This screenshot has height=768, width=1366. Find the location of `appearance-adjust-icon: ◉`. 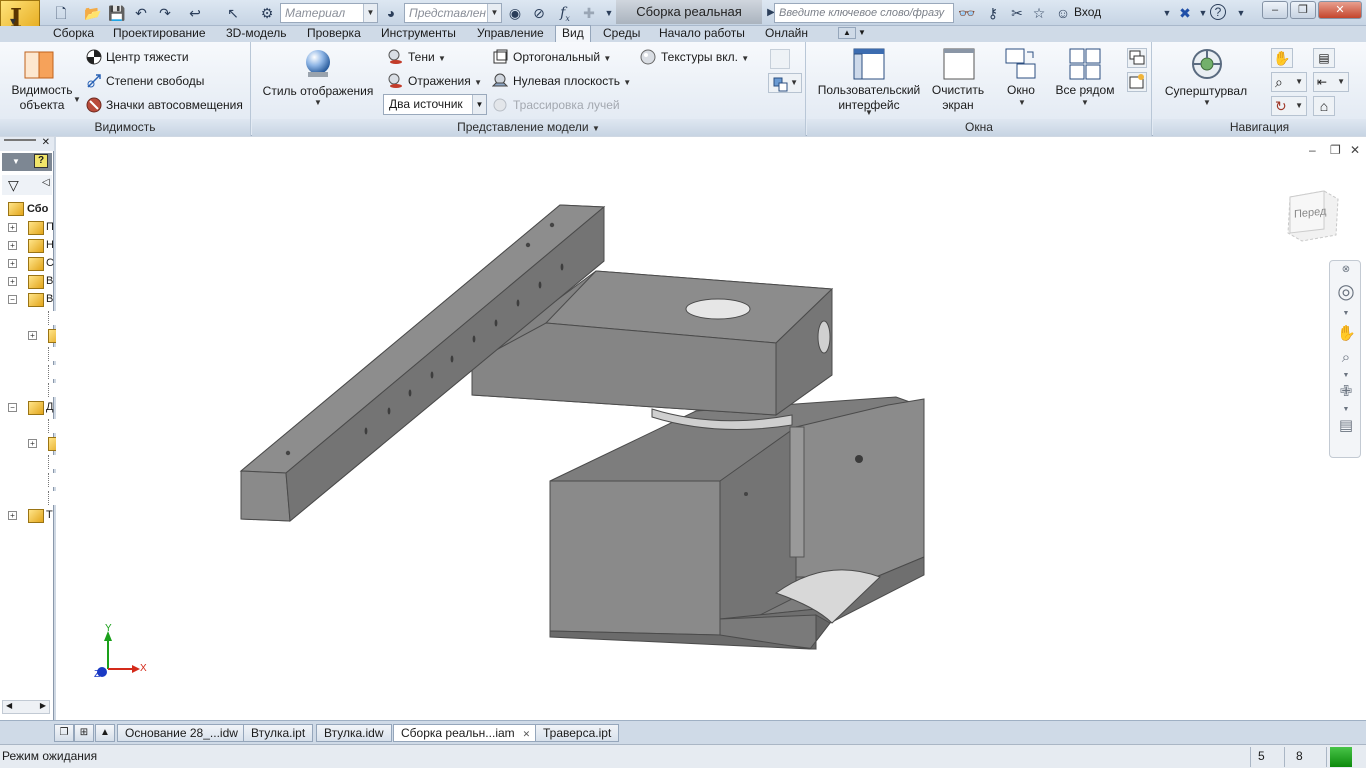

appearance-adjust-icon: ◉ is located at coordinates (515, 13).